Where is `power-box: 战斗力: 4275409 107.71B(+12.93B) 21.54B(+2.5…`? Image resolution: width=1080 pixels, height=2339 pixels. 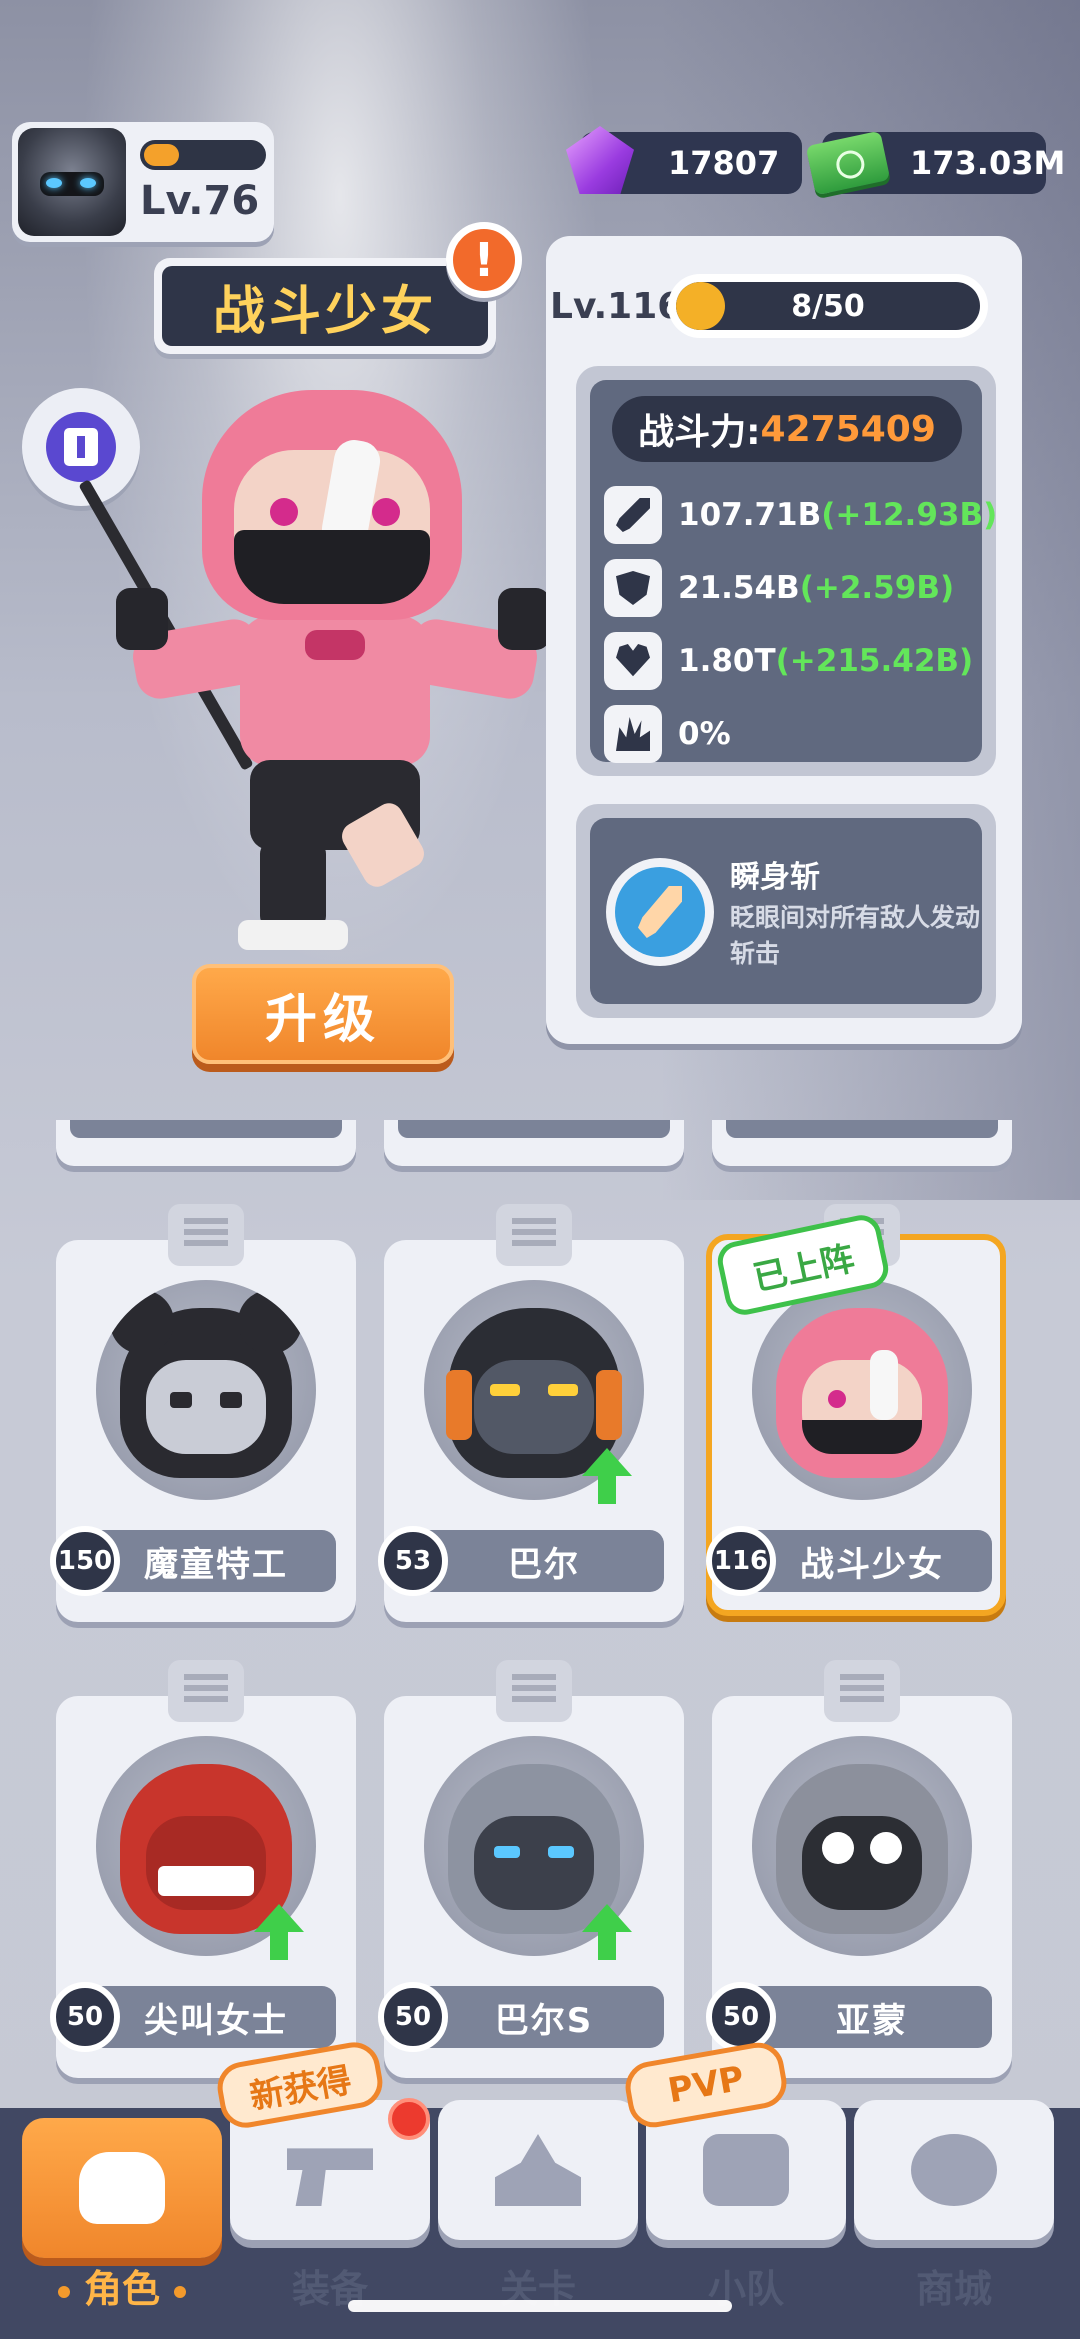
power-box: 战斗力: 4275409 107.71B(+12.93B) 21.54B(+2.5… is located at coordinates (786, 571).